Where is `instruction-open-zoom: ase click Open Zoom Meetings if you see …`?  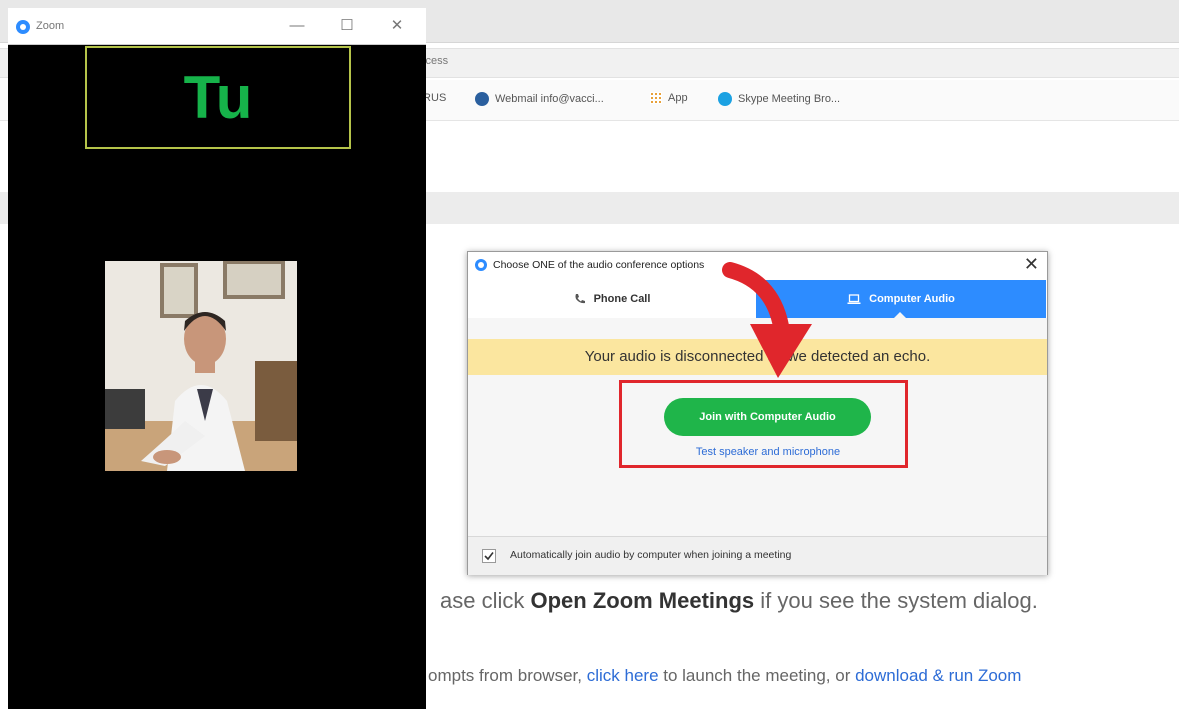
instruction-open-zoom: ase click Open Zoom Meetings if you see … is located at coordinates (739, 600).